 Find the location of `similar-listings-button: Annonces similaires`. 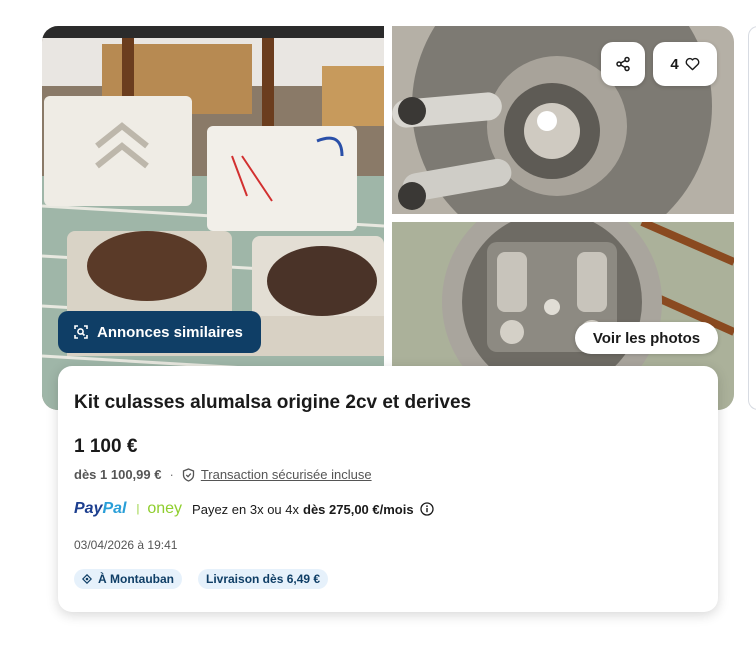

similar-listings-button: Annonces similaires is located at coordinates (159, 332).